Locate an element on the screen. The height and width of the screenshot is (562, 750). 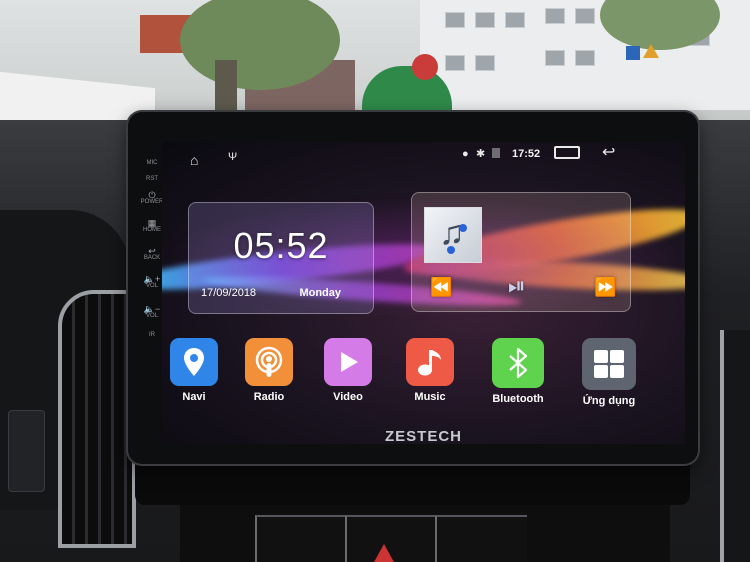
status-time: 17:52 is located at coordinates (526, 154).